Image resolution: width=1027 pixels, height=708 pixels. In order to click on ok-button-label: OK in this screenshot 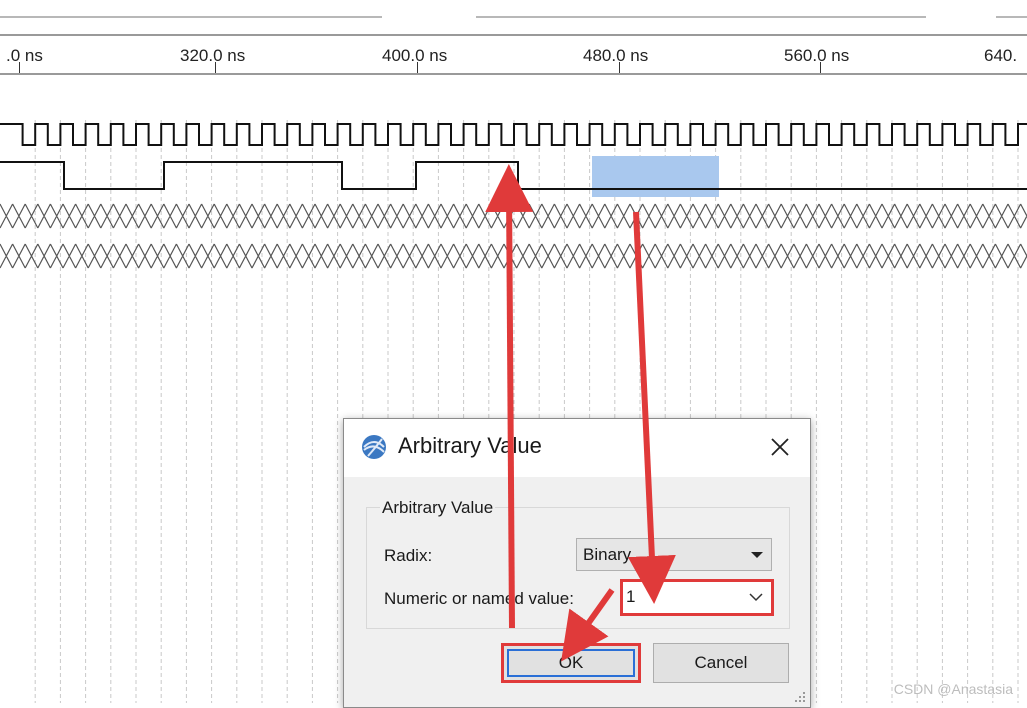, I will do `click(571, 662)`.